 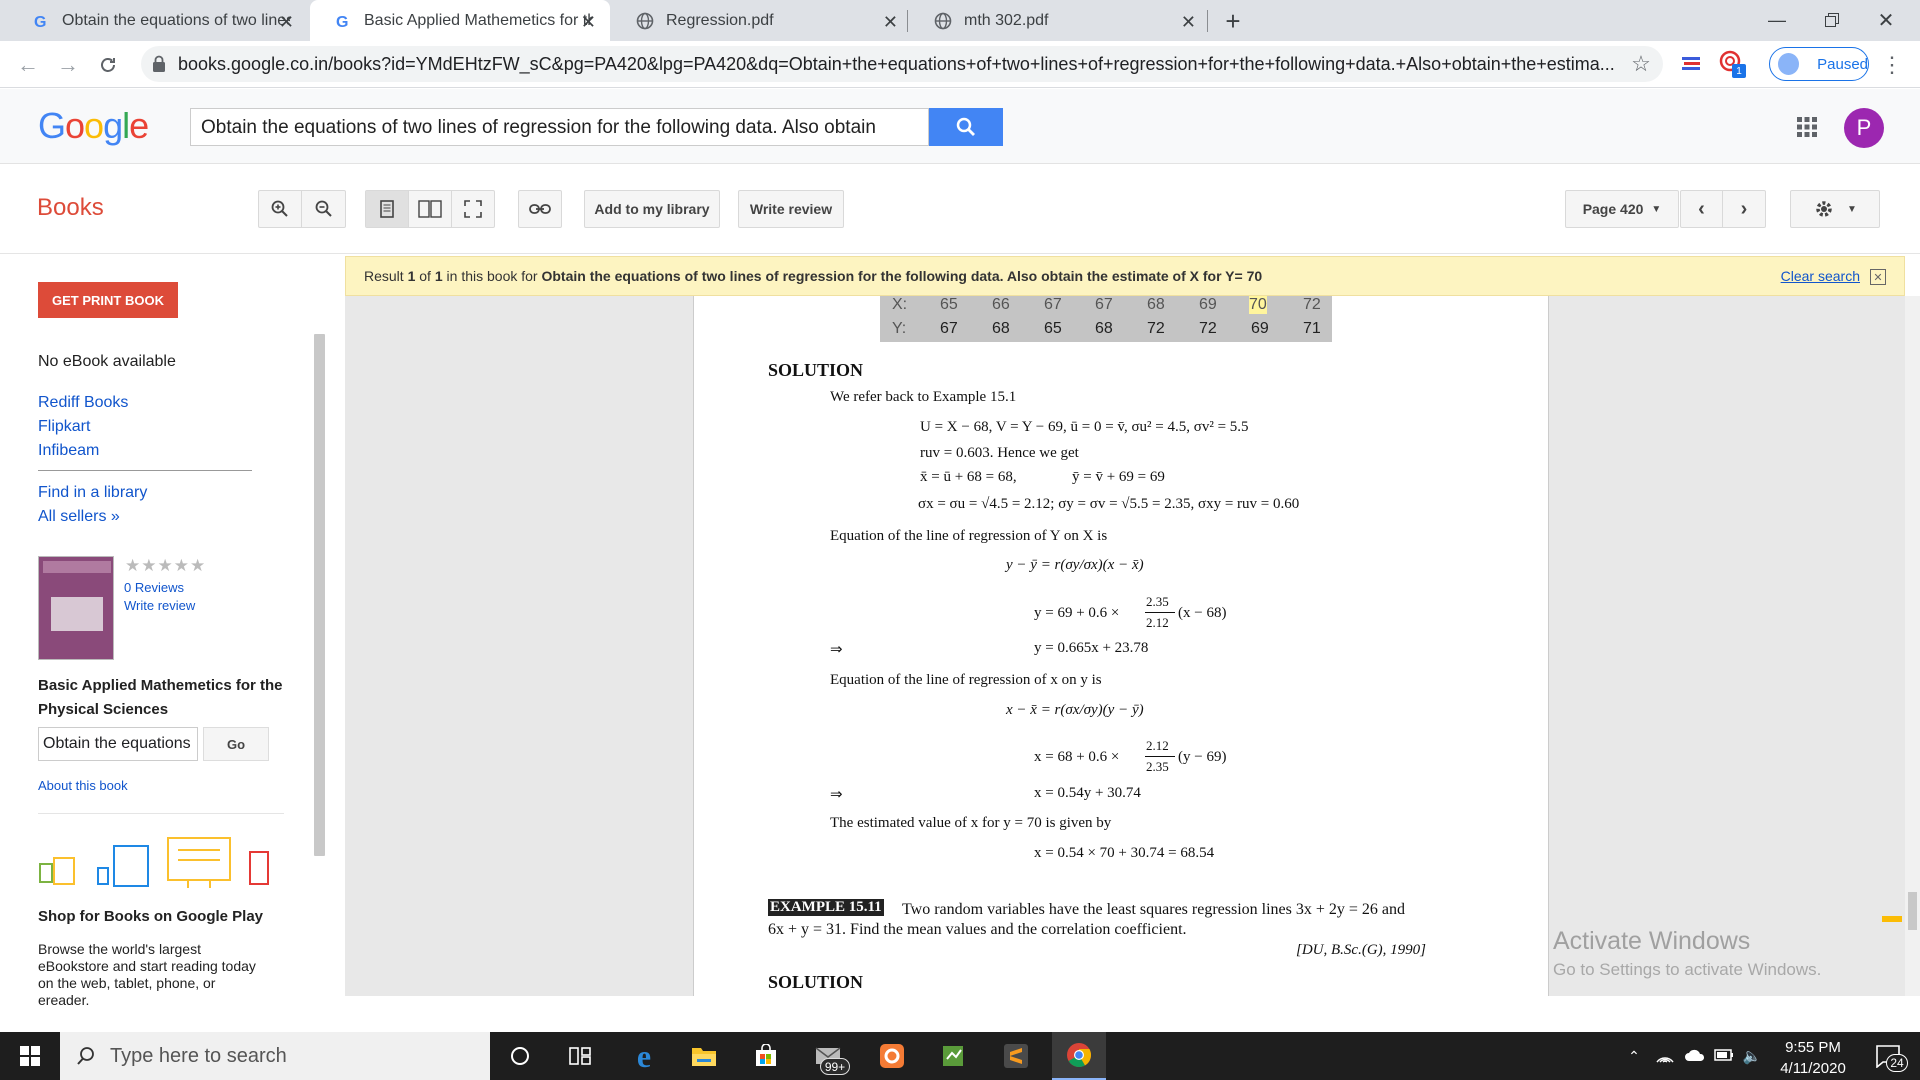 What do you see at coordinates (1687, 969) in the screenshot?
I see `activate-windows-subtitle: Go to Settings to activate Windows.` at bounding box center [1687, 969].